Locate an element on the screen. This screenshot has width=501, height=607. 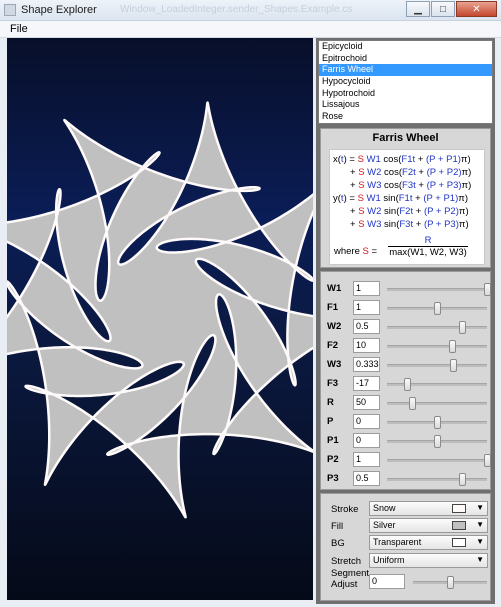
param-row-r: R 50 is located at coordinates (406, 403).